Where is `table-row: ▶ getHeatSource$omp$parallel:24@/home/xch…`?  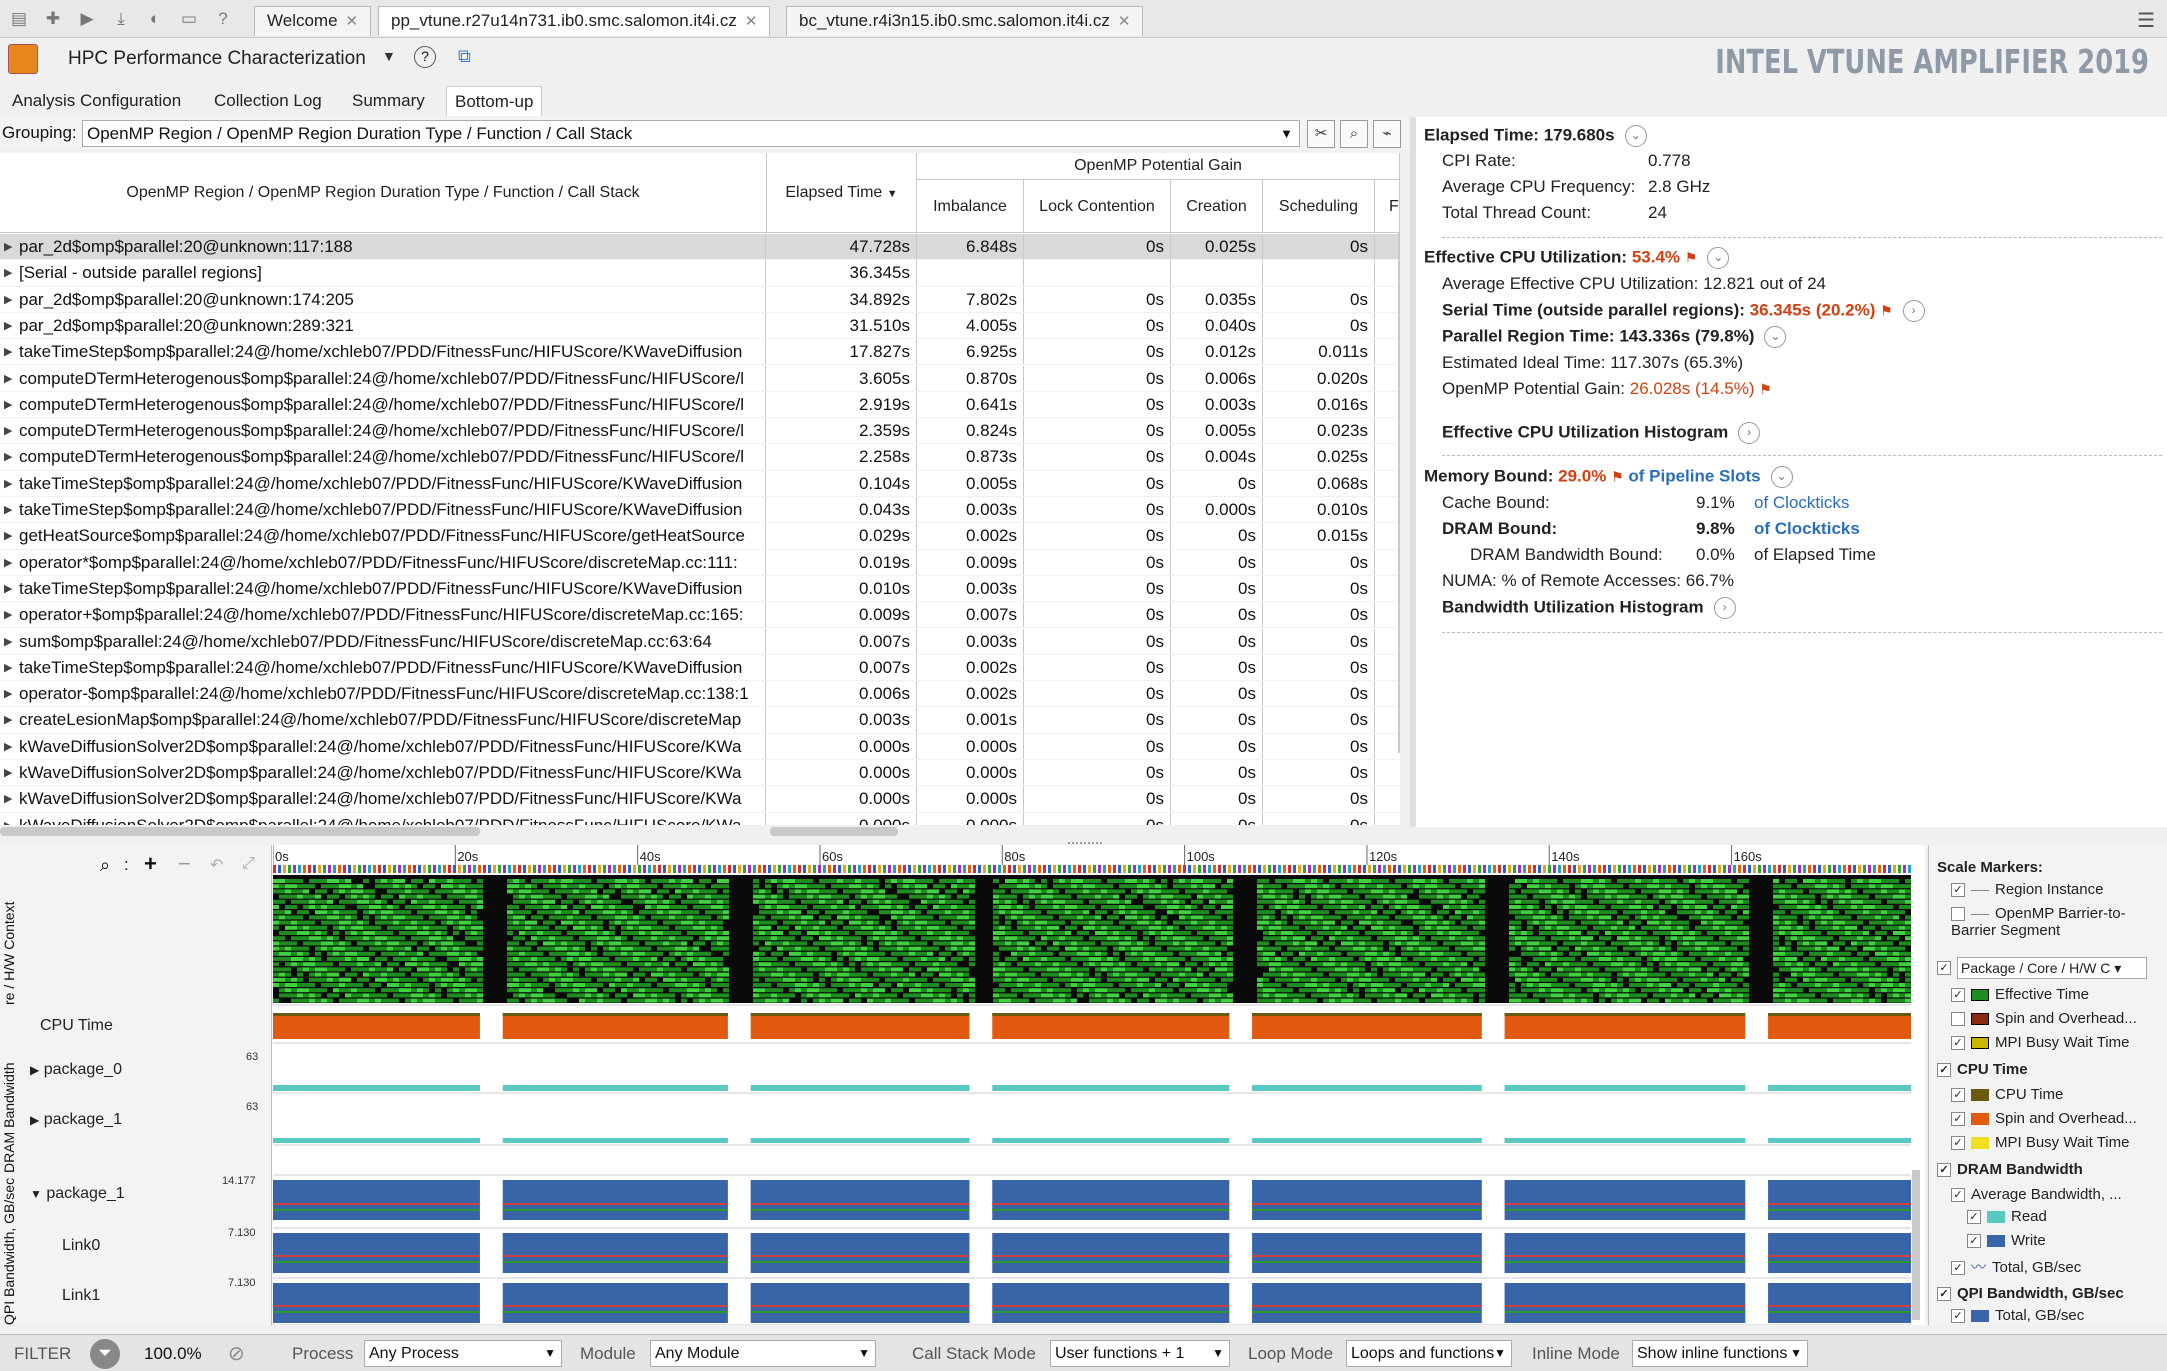 table-row: ▶ getHeatSource$omp$parallel:24@/home/xch… is located at coordinates (700, 536).